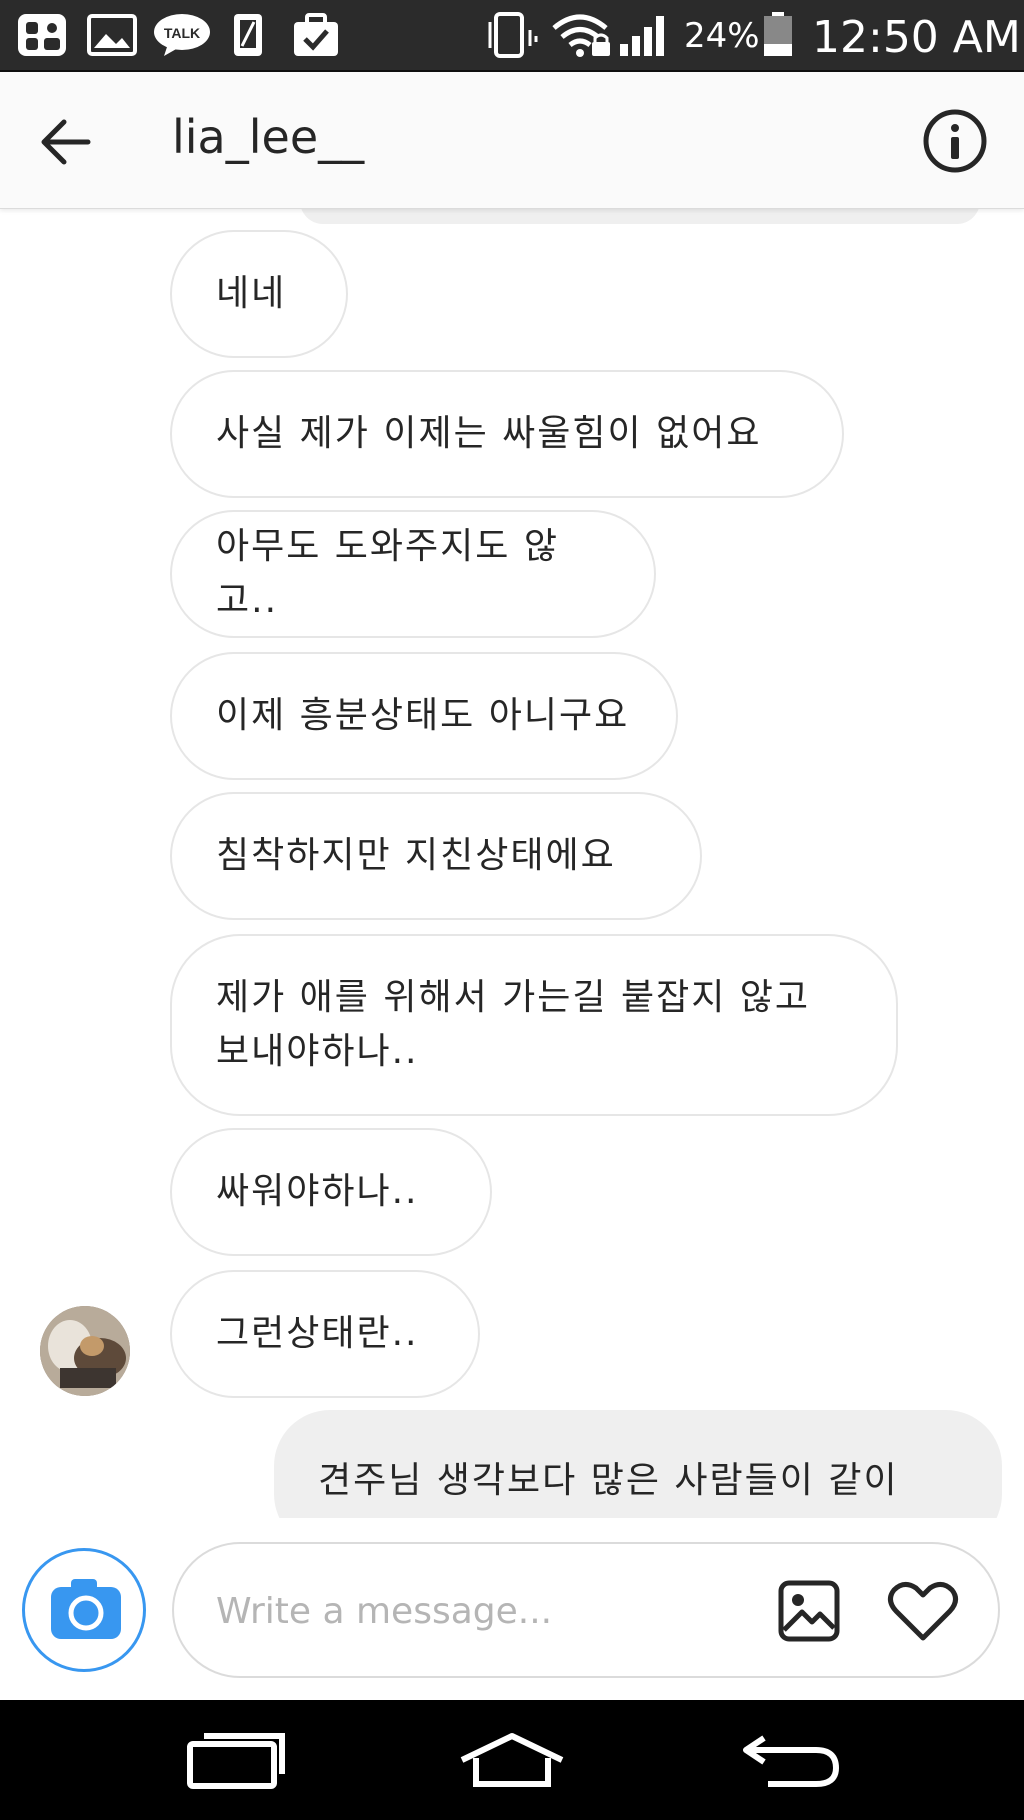  Describe the element at coordinates (236, 1760) in the screenshot. I see `recent-apps-icon` at that location.